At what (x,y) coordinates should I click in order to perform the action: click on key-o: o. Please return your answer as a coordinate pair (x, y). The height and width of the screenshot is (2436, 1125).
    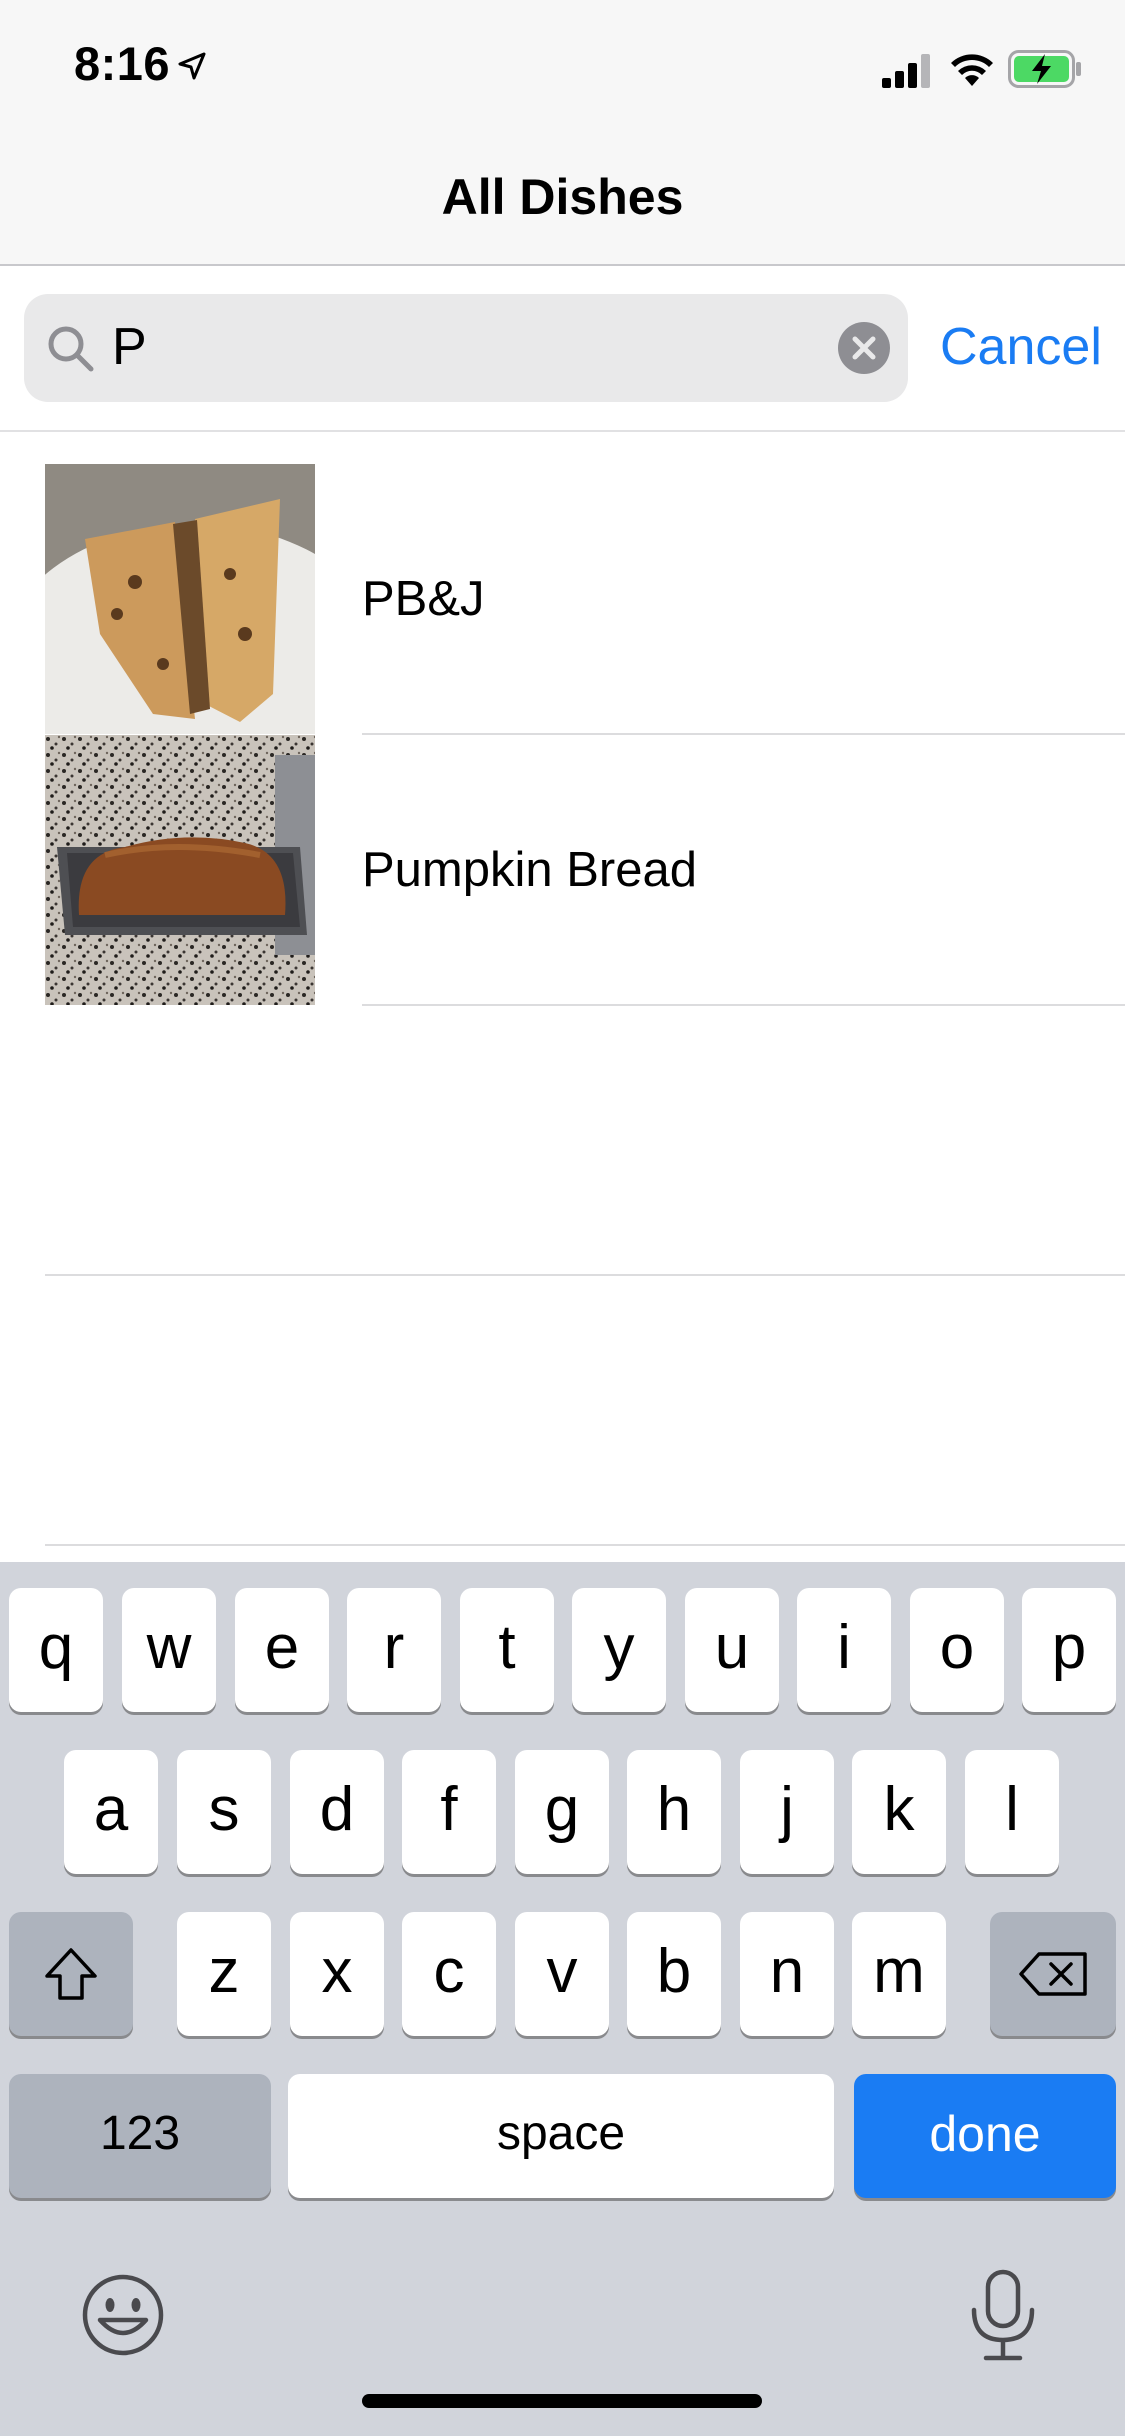
    Looking at the image, I should click on (957, 1650).